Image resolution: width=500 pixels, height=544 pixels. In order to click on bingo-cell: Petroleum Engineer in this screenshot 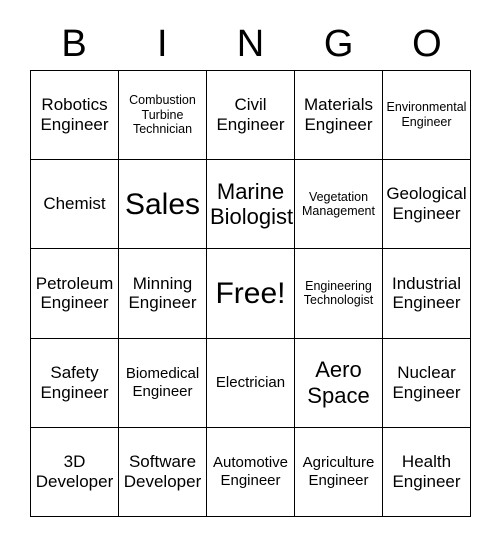, I will do `click(75, 294)`.